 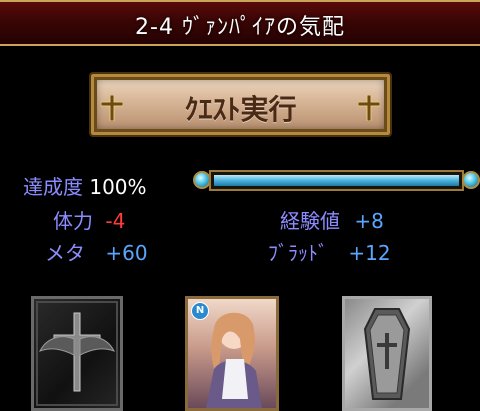 What do you see at coordinates (96, 251) in the screenshot?
I see `meta-stat: メタ +60` at bounding box center [96, 251].